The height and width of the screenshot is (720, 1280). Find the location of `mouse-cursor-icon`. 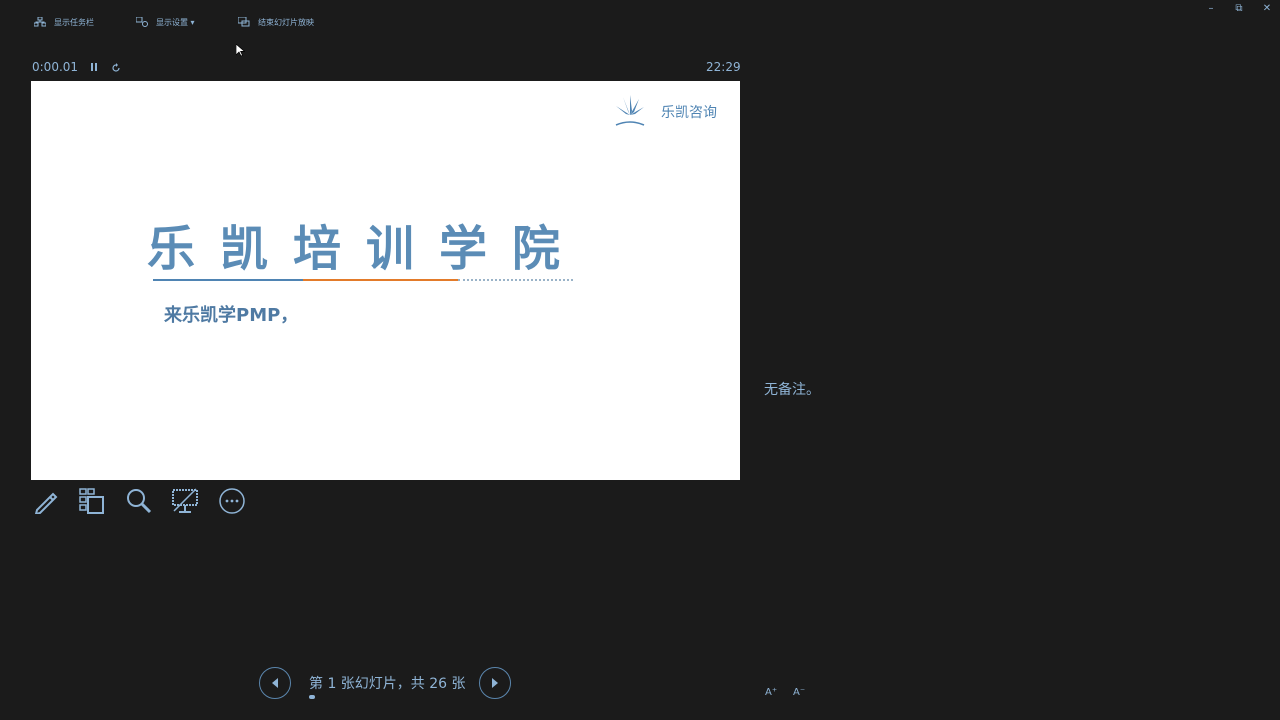

mouse-cursor-icon is located at coordinates (240, 51).